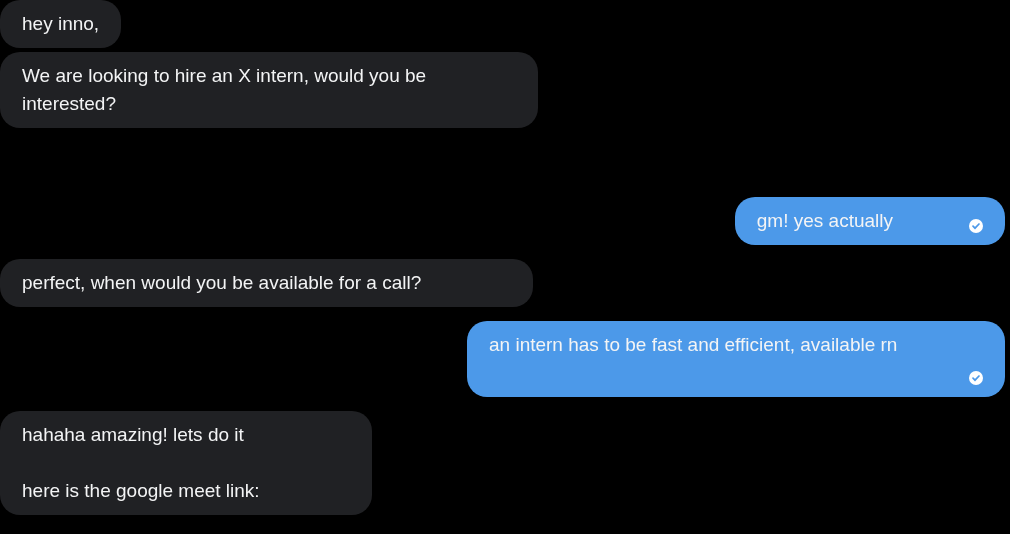 The image size is (1010, 534). Describe the element at coordinates (693, 344) in the screenshot. I see `message-text: an intern has to be fast and efficient, available rn` at that location.